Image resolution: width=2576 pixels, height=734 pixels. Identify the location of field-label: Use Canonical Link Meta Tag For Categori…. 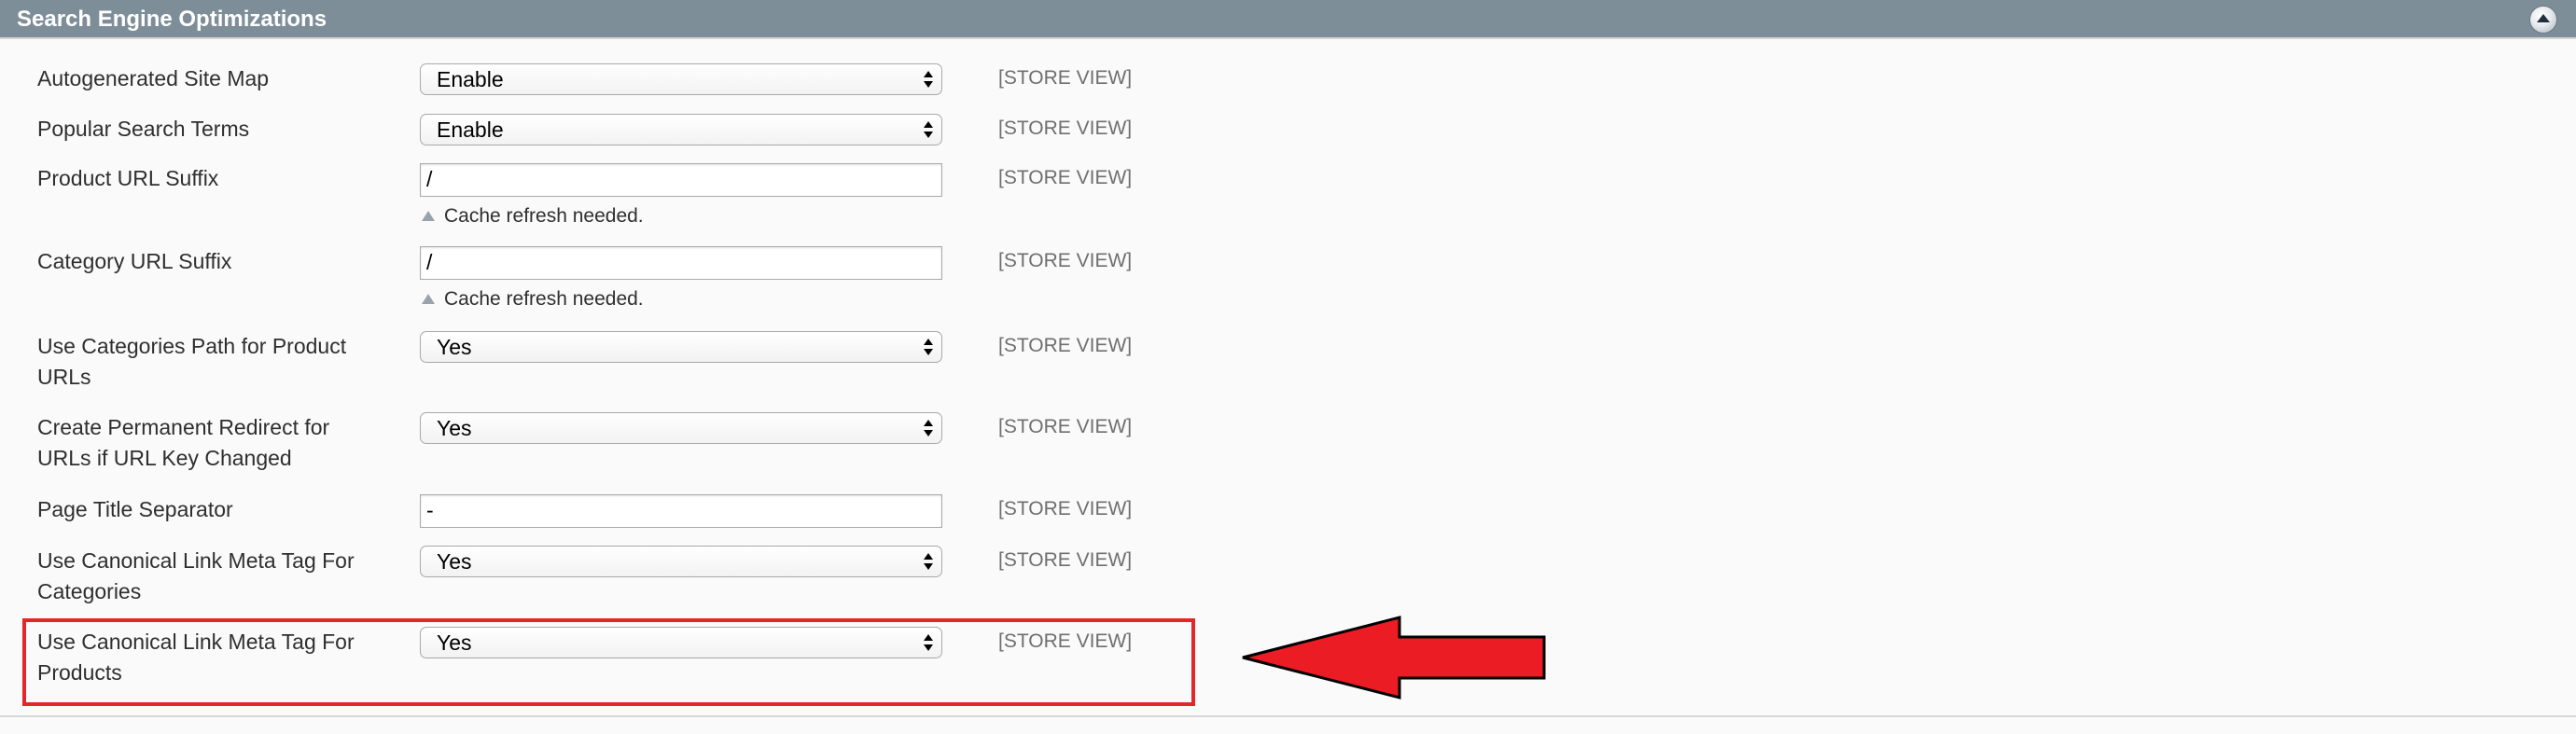
(196, 575).